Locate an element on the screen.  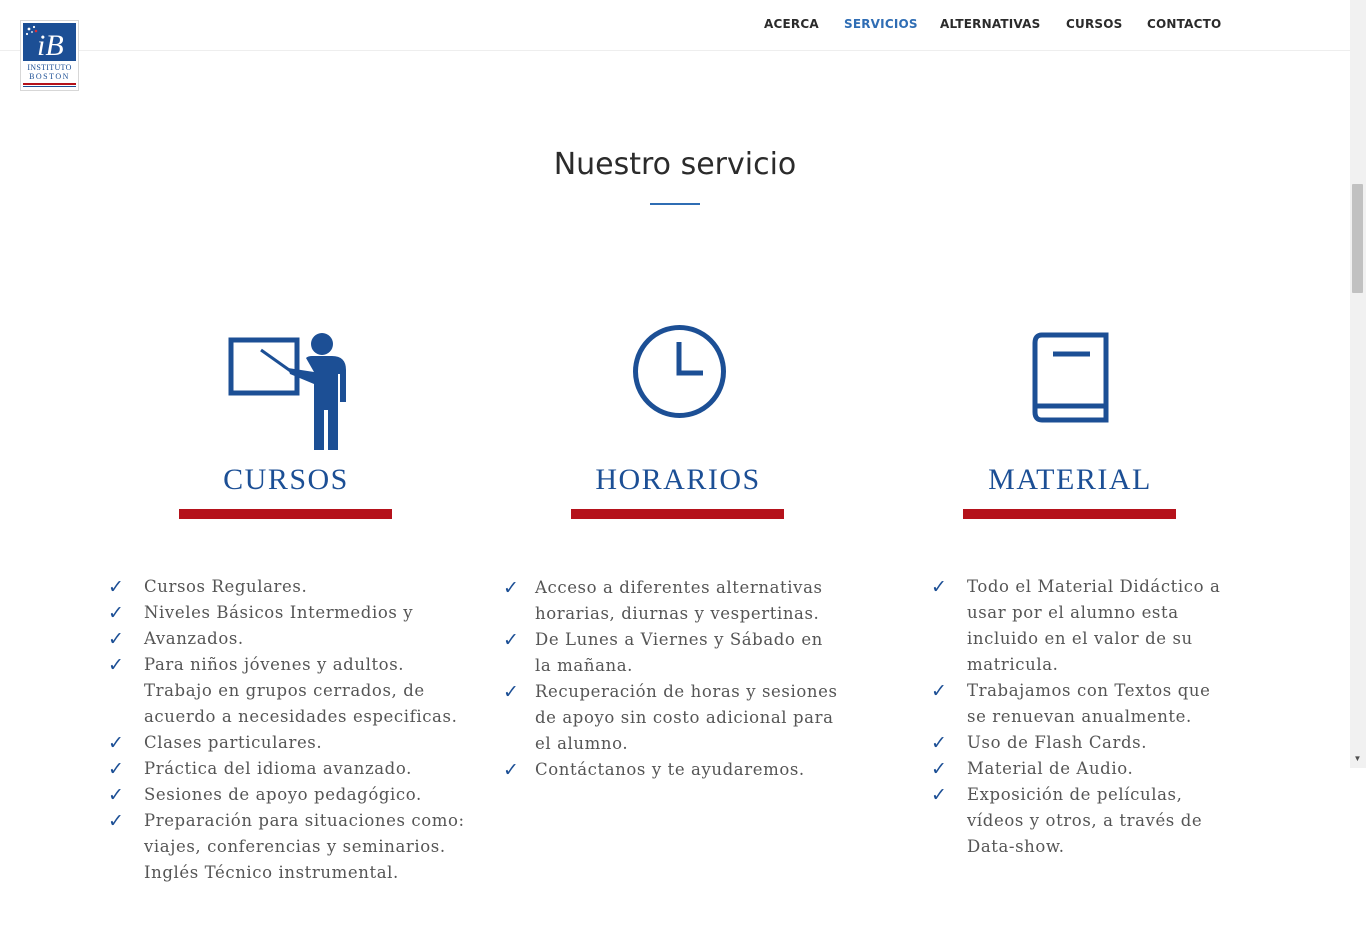
list-item: ✓ Clases particulares. is located at coordinates (215, 743).